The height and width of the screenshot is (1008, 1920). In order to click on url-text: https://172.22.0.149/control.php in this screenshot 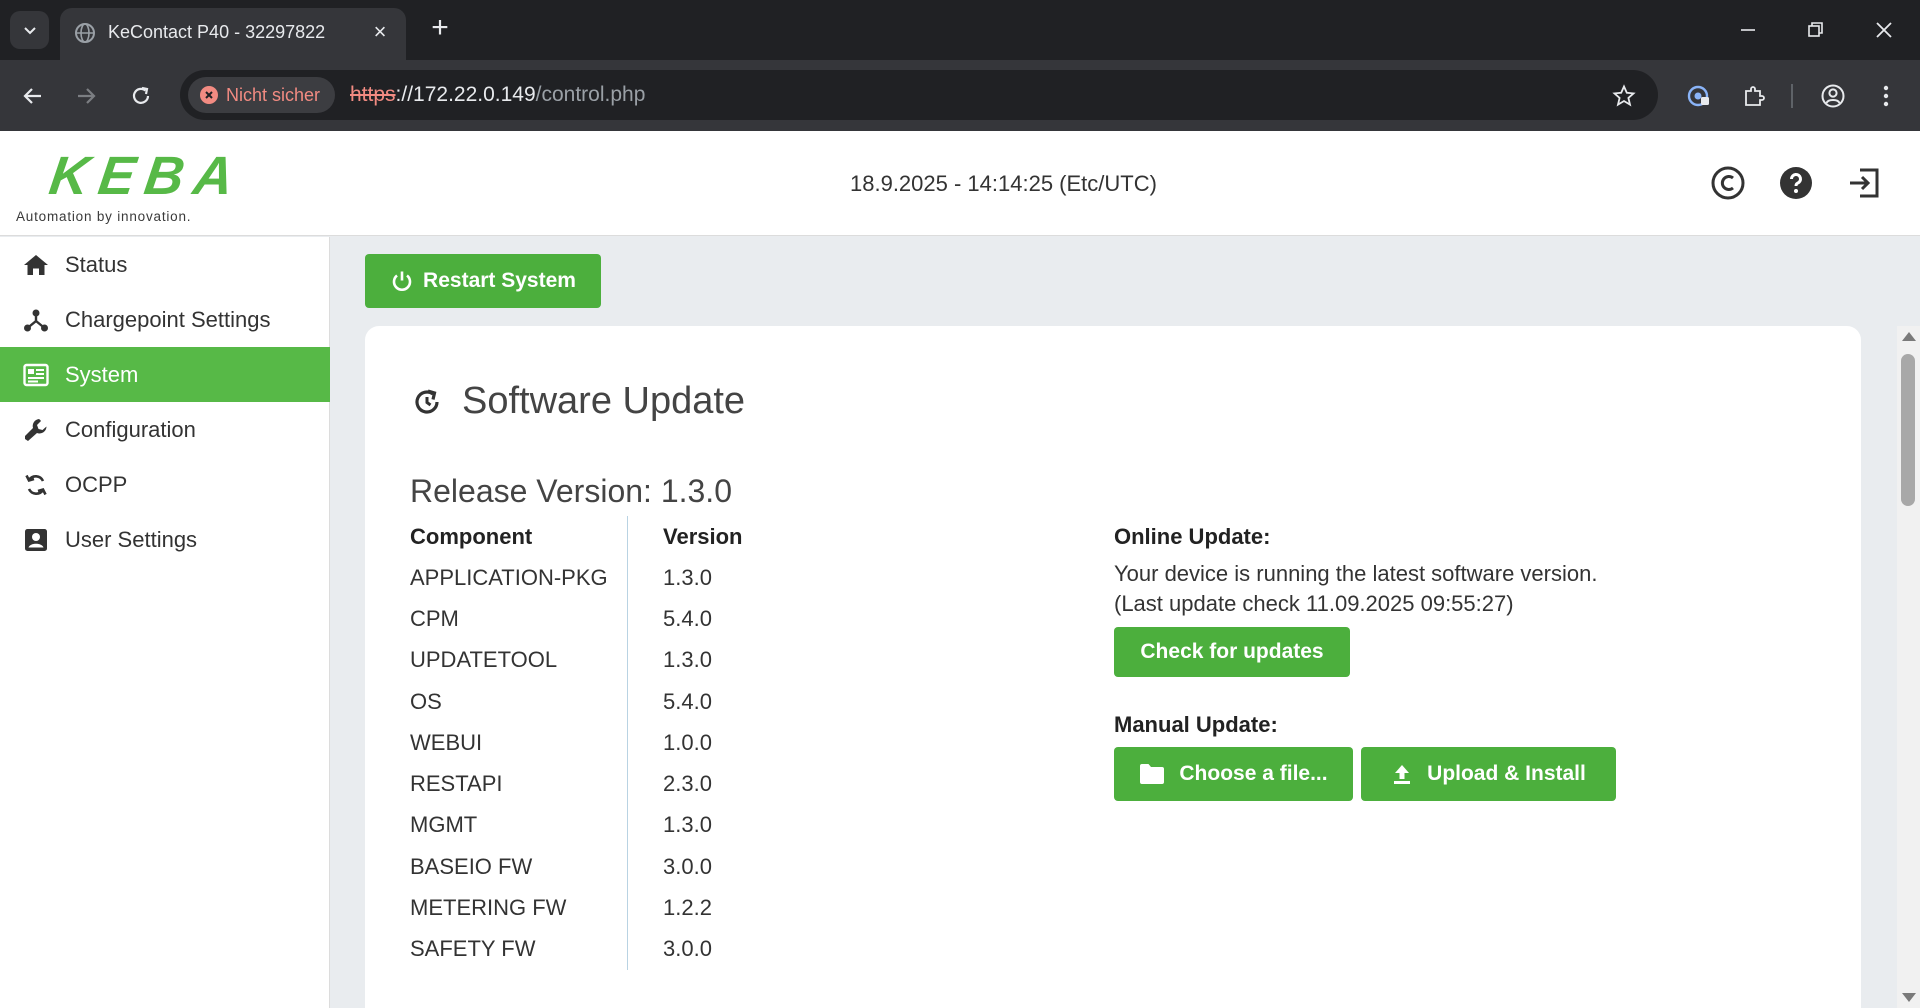, I will do `click(497, 95)`.